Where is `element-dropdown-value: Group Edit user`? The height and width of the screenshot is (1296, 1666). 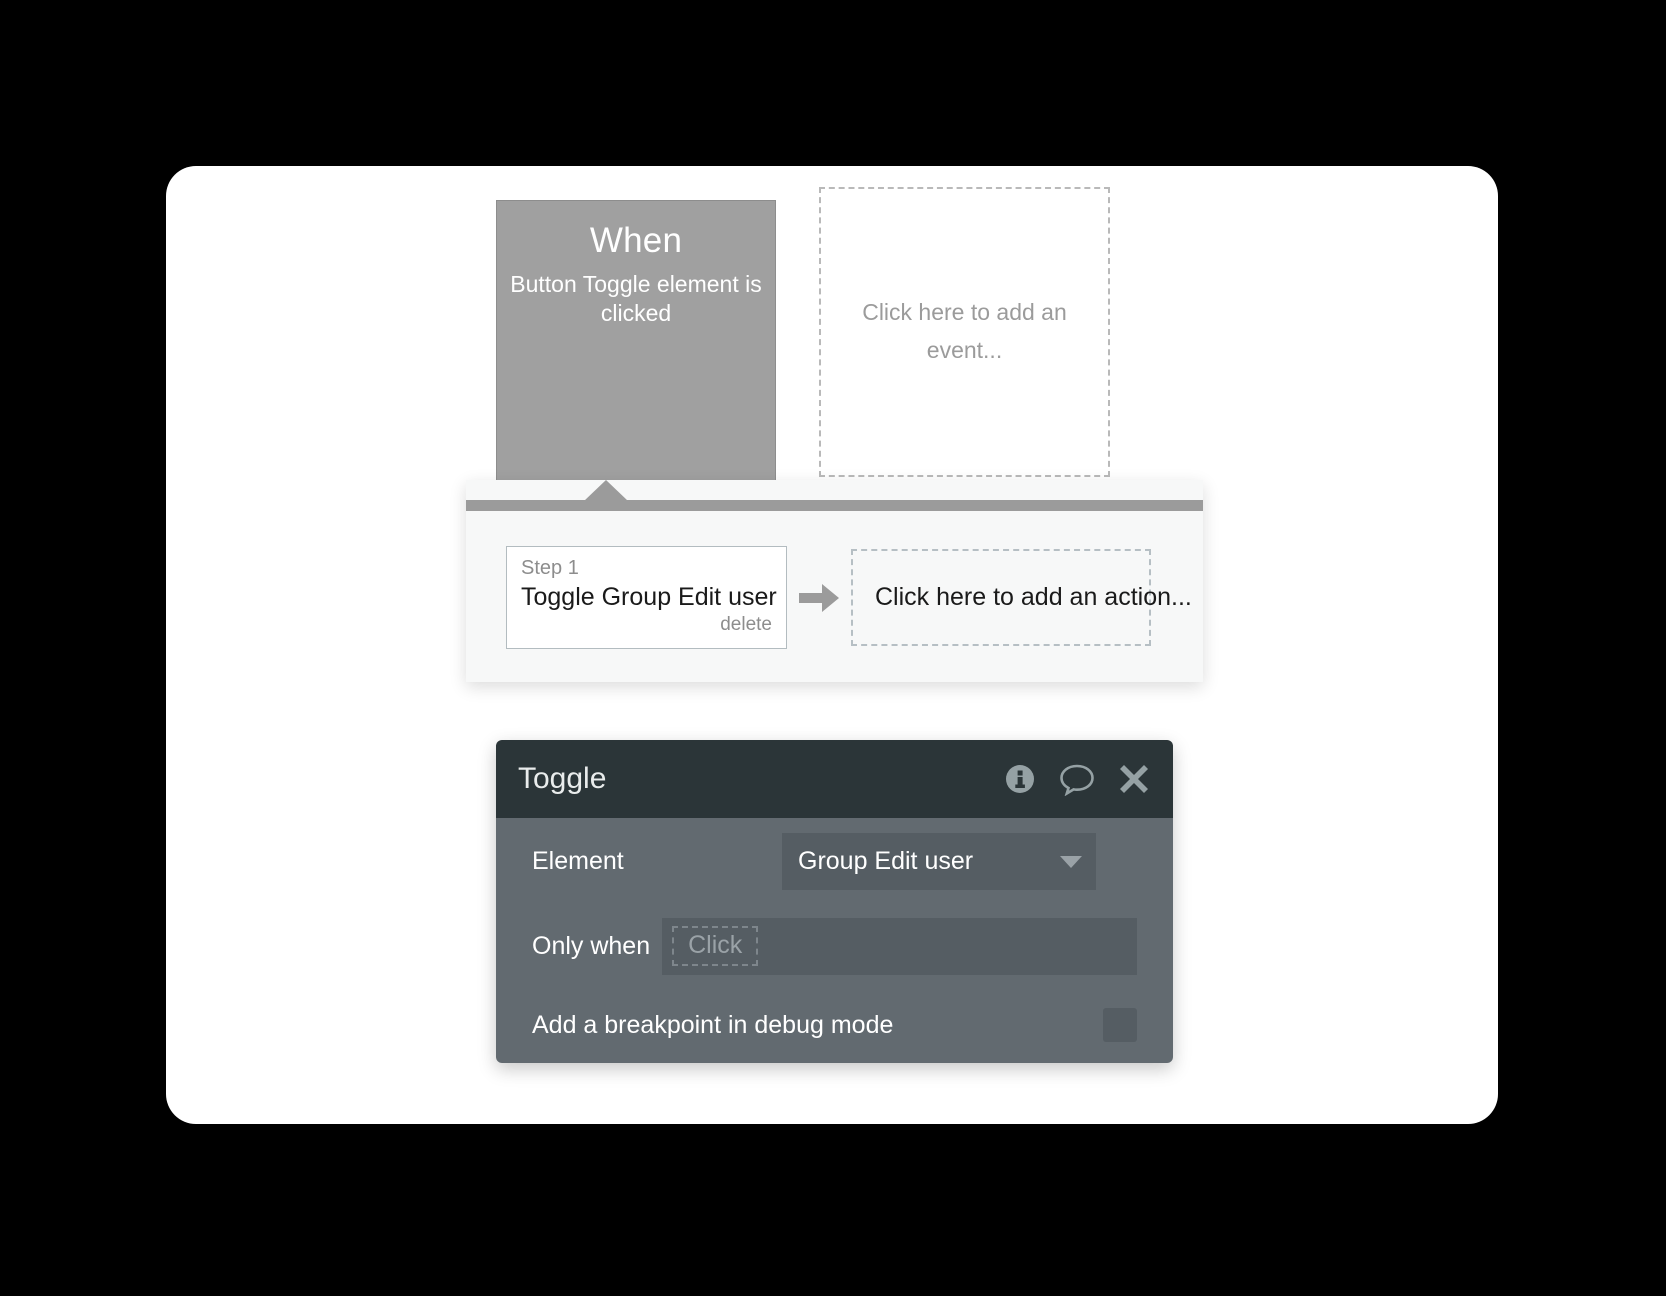 element-dropdown-value: Group Edit user is located at coordinates (886, 861).